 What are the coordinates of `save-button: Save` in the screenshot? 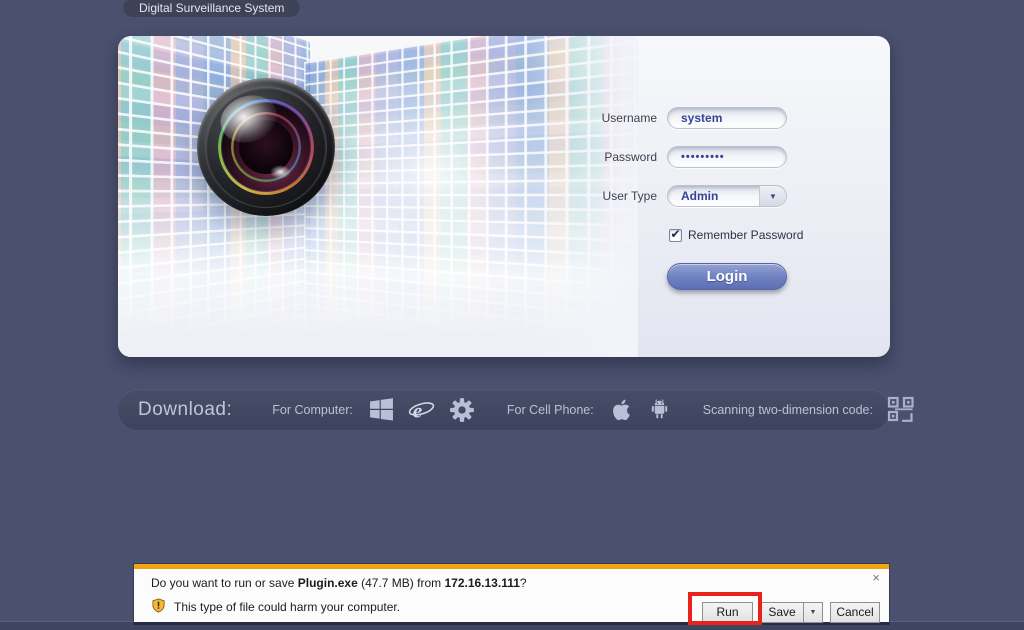 It's located at (782, 612).